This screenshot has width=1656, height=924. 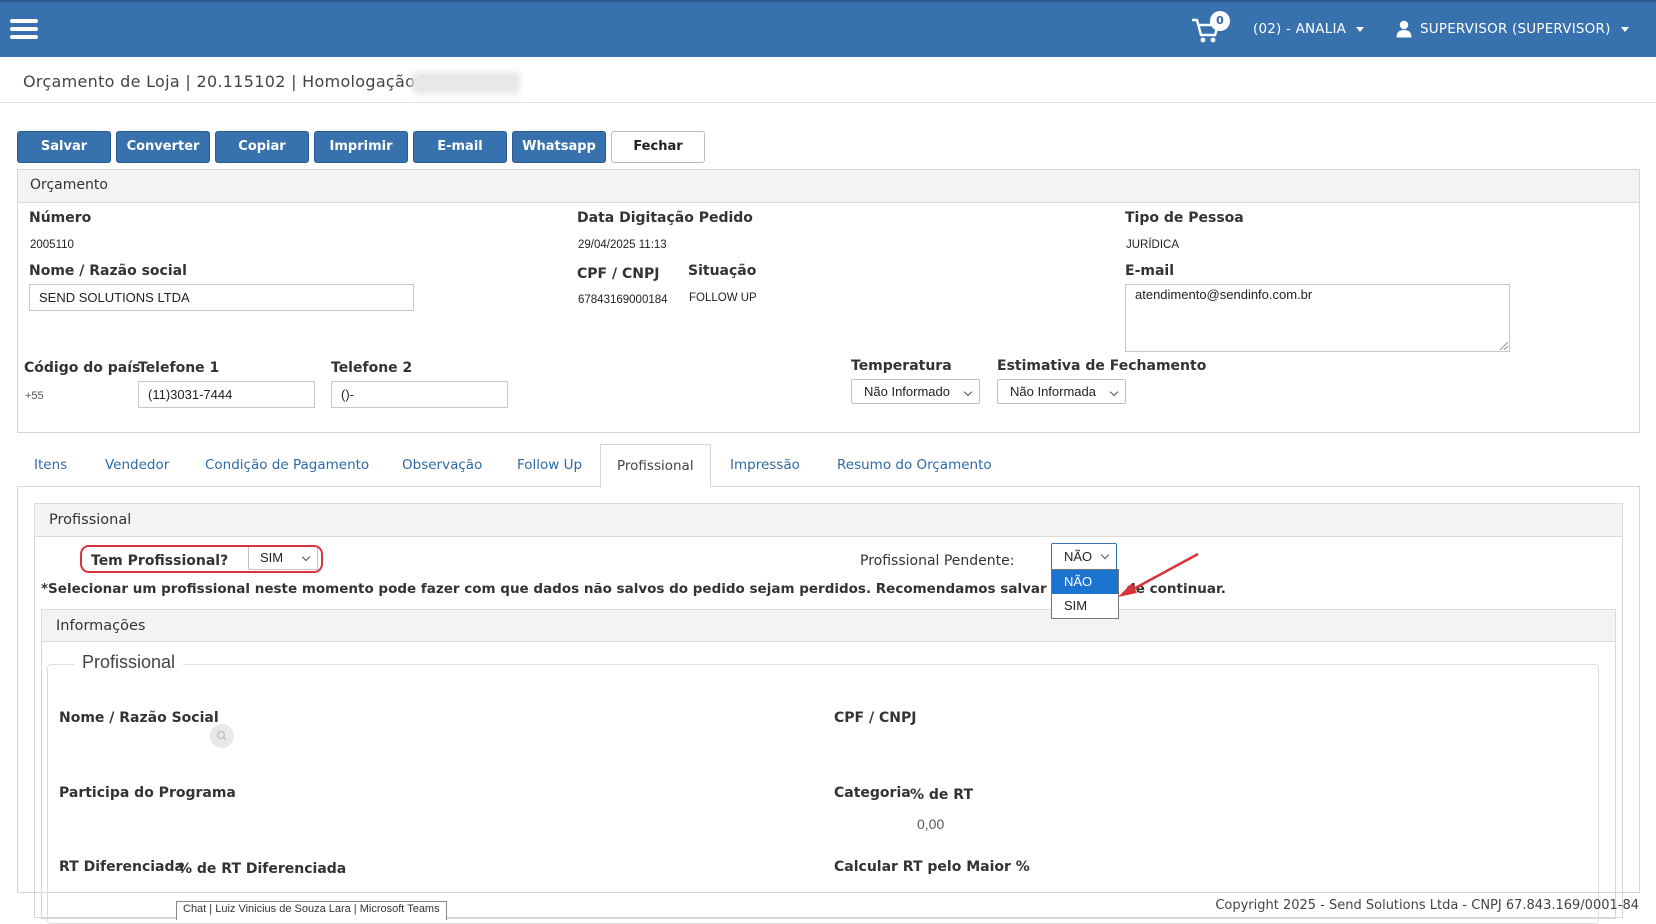 What do you see at coordinates (622, 245) in the screenshot?
I see `data-value: 29/04/2025 11:13` at bounding box center [622, 245].